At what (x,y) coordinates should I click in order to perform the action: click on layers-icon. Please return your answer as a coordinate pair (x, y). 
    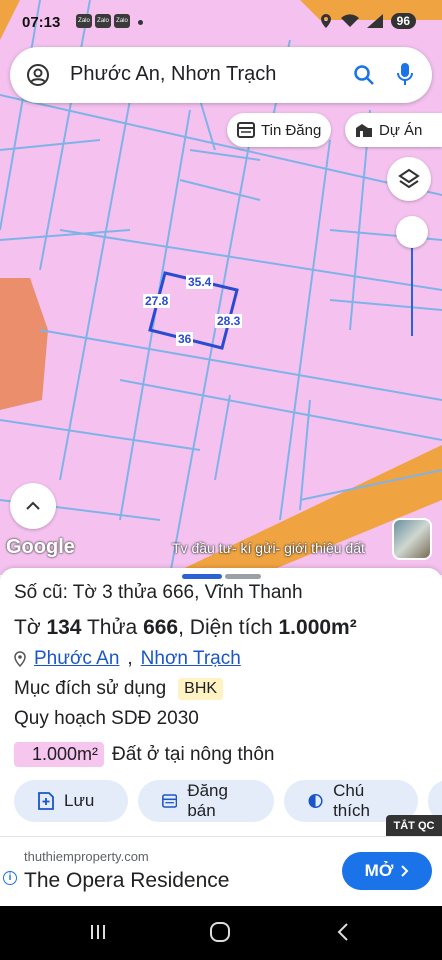
    Looking at the image, I should click on (409, 178).